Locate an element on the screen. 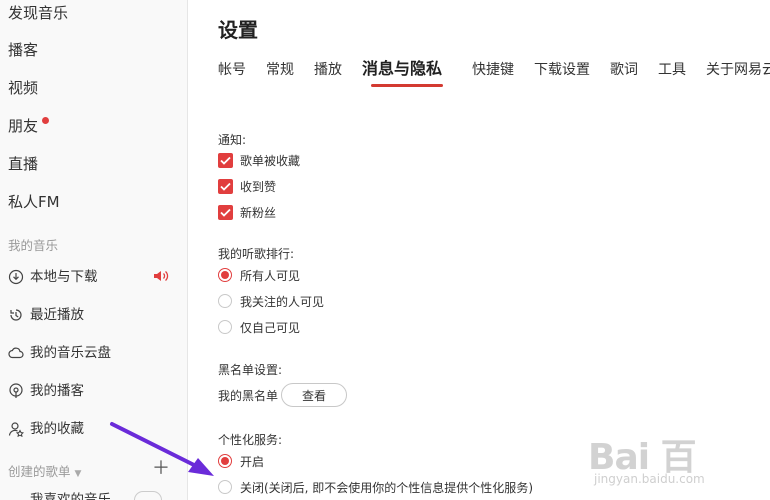 The width and height of the screenshot is (770, 500). radio-label: 仅自己可见 is located at coordinates (270, 327).